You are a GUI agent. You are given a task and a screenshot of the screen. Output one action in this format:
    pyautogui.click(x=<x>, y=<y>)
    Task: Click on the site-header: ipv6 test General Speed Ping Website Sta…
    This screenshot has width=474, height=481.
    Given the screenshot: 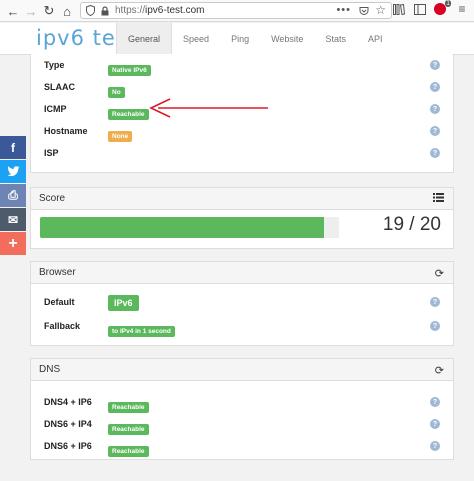 What is the action you would take?
    pyautogui.click(x=237, y=39)
    